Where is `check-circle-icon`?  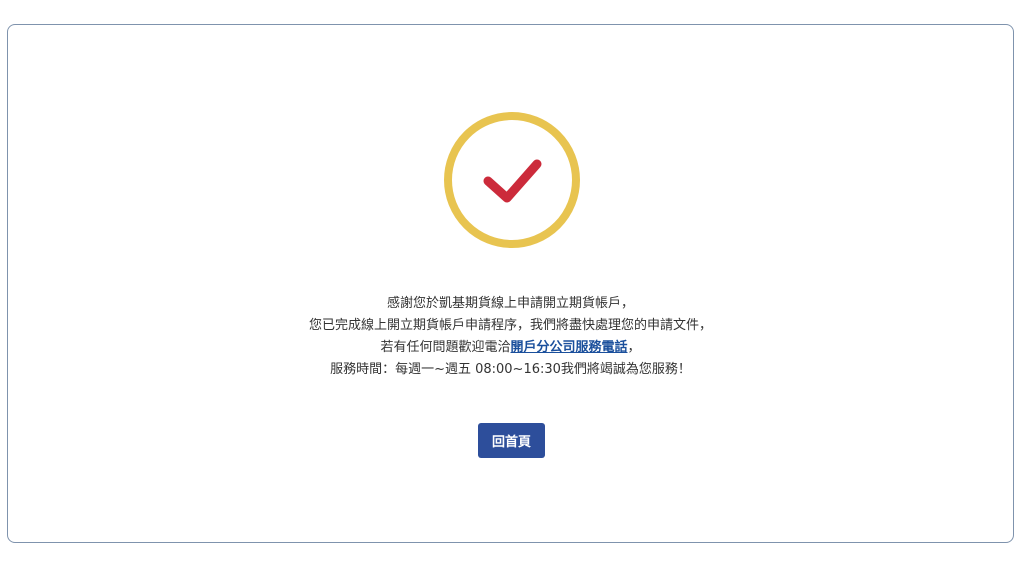 check-circle-icon is located at coordinates (512, 180).